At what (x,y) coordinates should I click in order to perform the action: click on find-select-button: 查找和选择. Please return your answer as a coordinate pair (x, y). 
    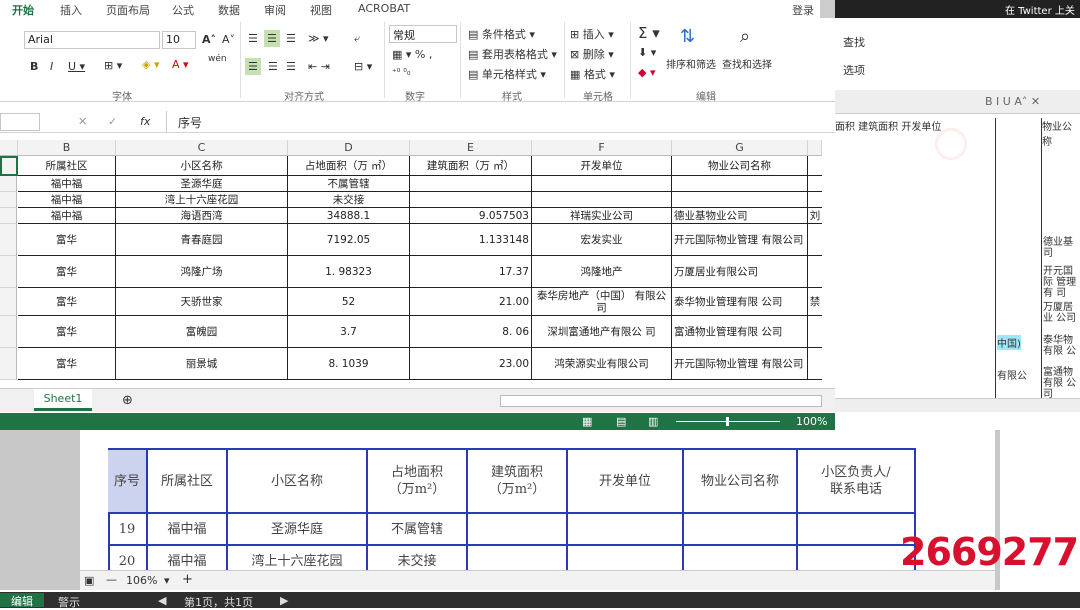
    Looking at the image, I should click on (747, 63).